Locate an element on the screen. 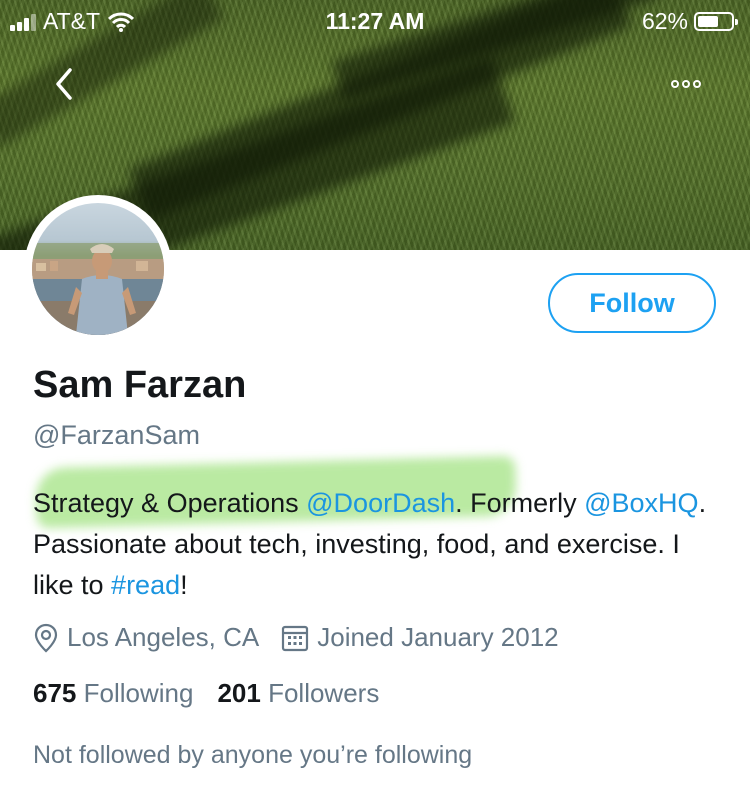 The height and width of the screenshot is (809, 750). joined-item: Joined January 2012 is located at coordinates (420, 637).